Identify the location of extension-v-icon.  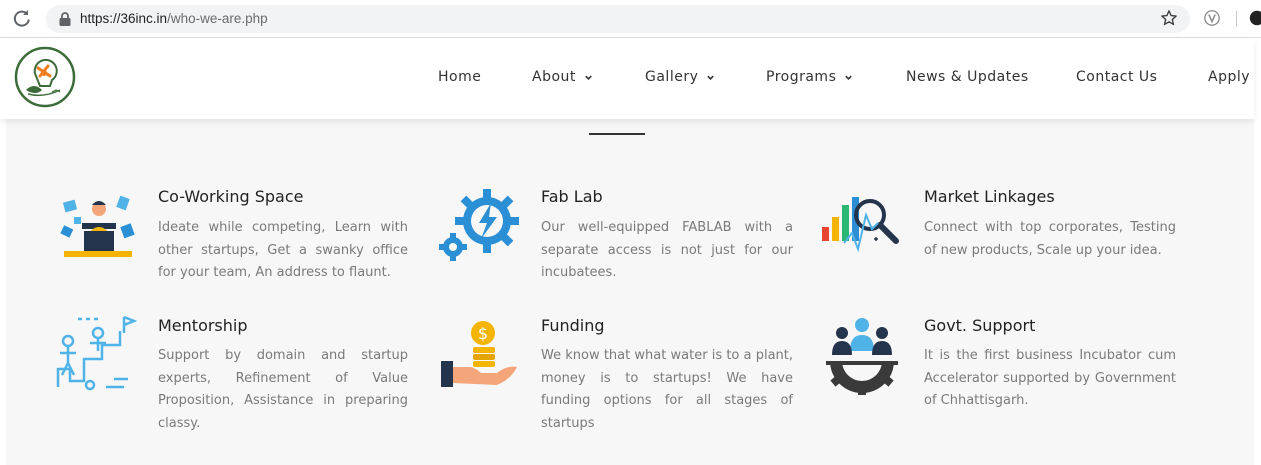
(1212, 18).